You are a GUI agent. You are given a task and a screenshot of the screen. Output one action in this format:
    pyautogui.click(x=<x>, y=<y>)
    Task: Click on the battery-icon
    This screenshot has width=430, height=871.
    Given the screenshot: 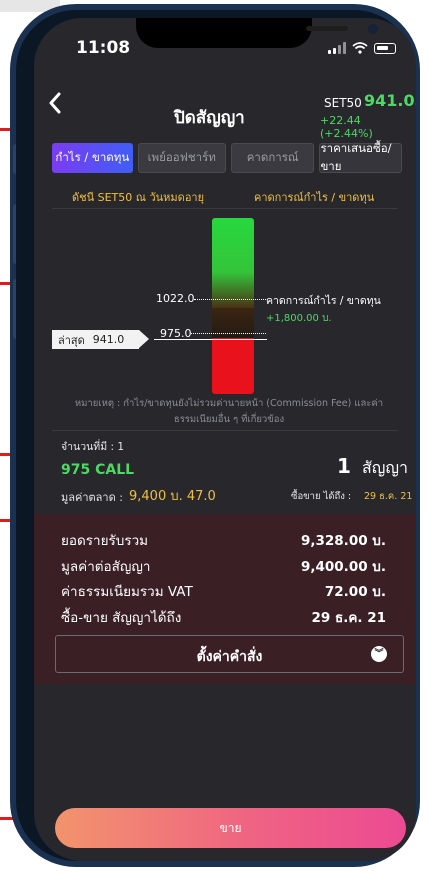 What is the action you would take?
    pyautogui.click(x=385, y=48)
    